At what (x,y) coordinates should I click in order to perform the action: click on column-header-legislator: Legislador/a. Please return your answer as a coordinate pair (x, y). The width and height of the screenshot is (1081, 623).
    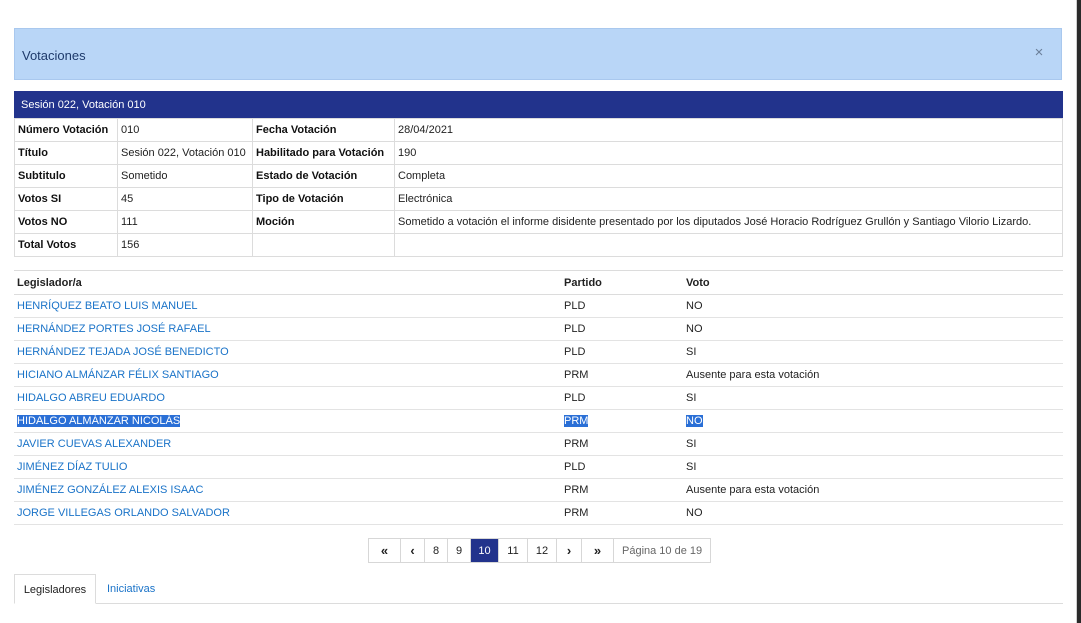
    Looking at the image, I should click on (287, 282).